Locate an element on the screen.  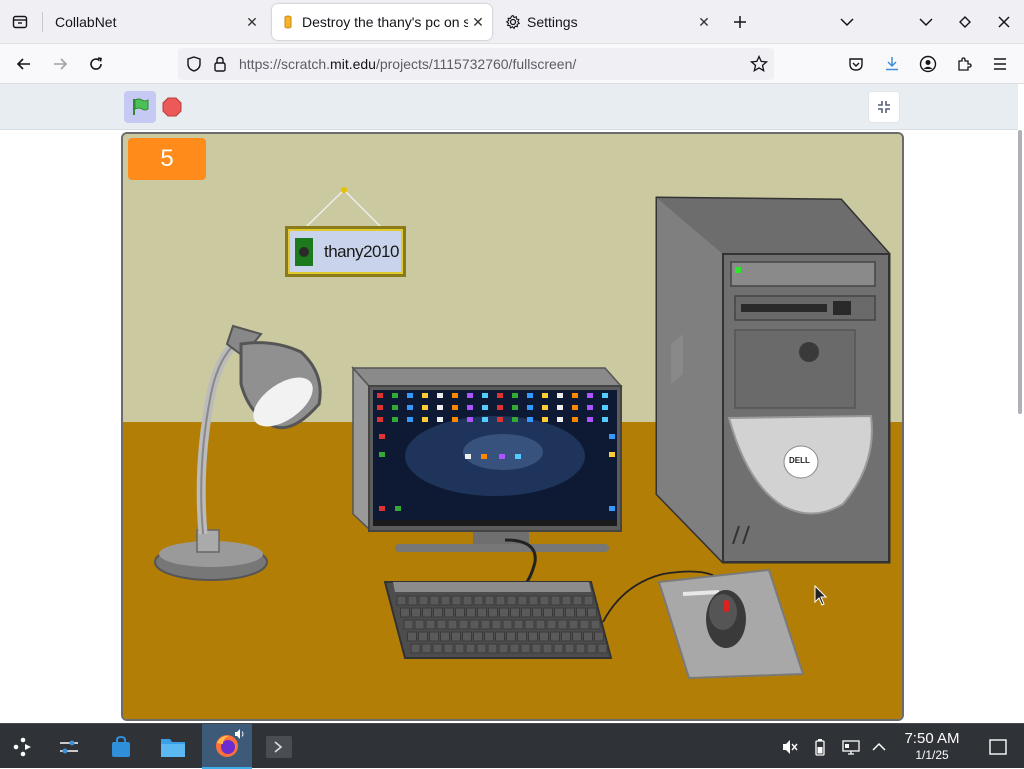
window-menu-button is located at coordinates (926, 22).